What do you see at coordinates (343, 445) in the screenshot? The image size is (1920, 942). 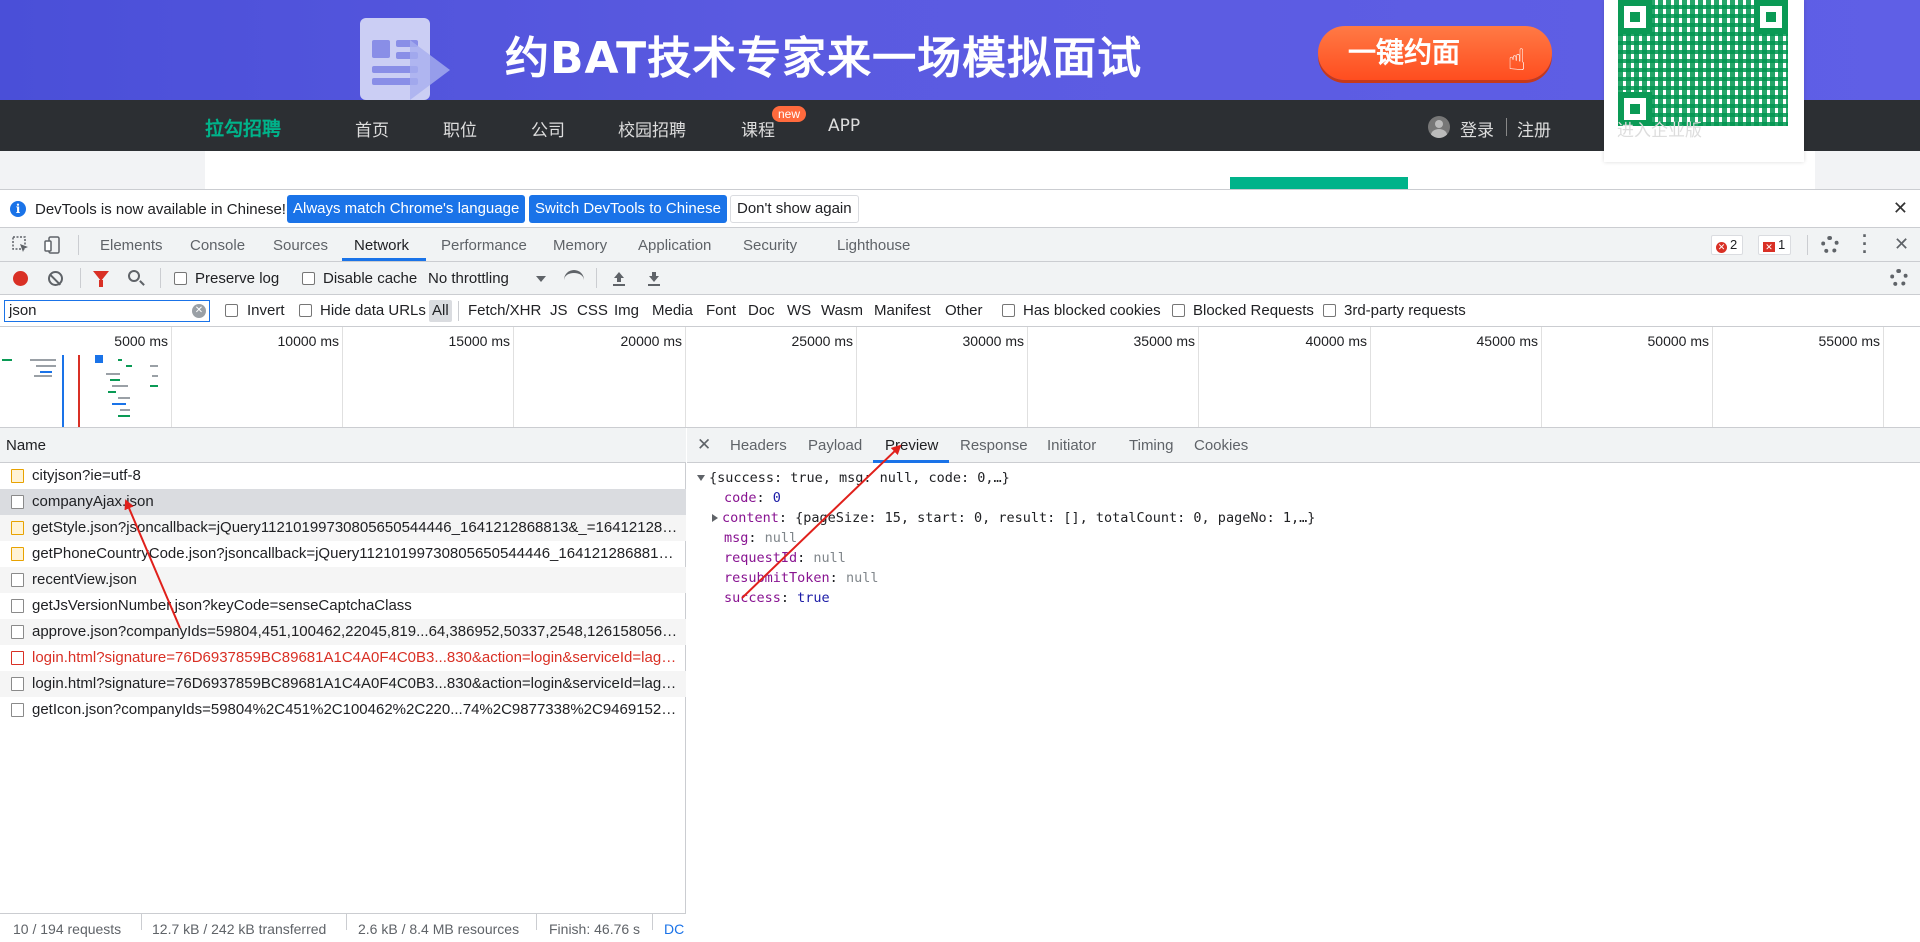 I see `request-list-header: Name` at bounding box center [343, 445].